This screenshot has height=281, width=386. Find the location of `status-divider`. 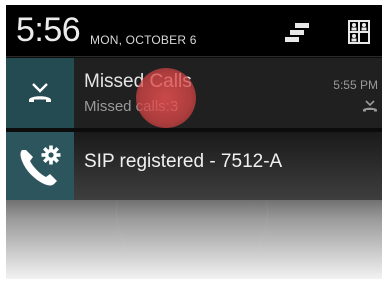

status-divider is located at coordinates (194, 56).